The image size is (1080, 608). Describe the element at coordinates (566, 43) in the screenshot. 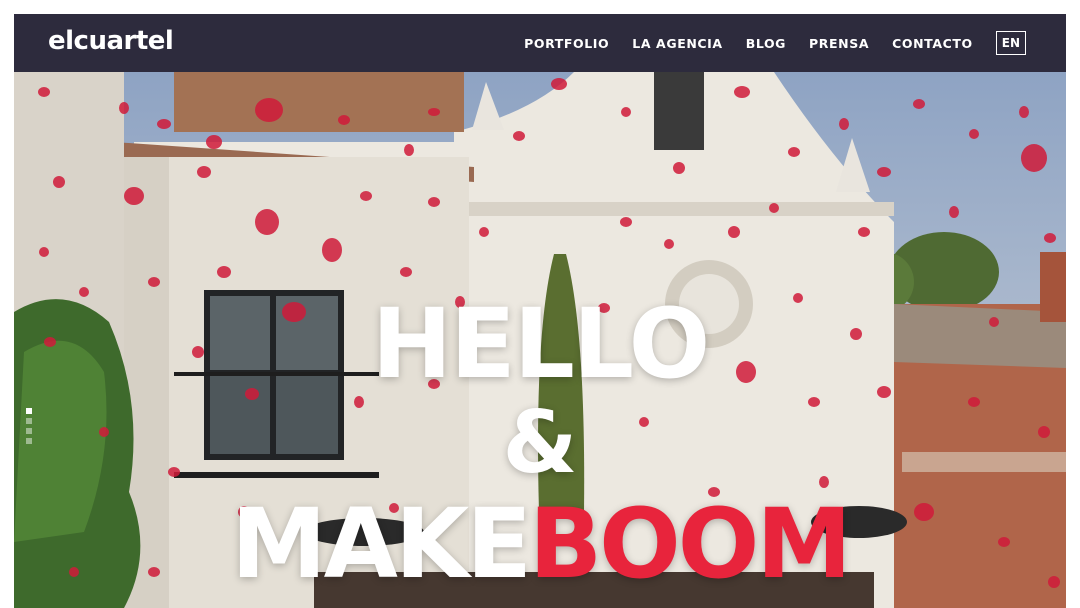

I see `nav-portfolio: PORTFOLIO` at that location.